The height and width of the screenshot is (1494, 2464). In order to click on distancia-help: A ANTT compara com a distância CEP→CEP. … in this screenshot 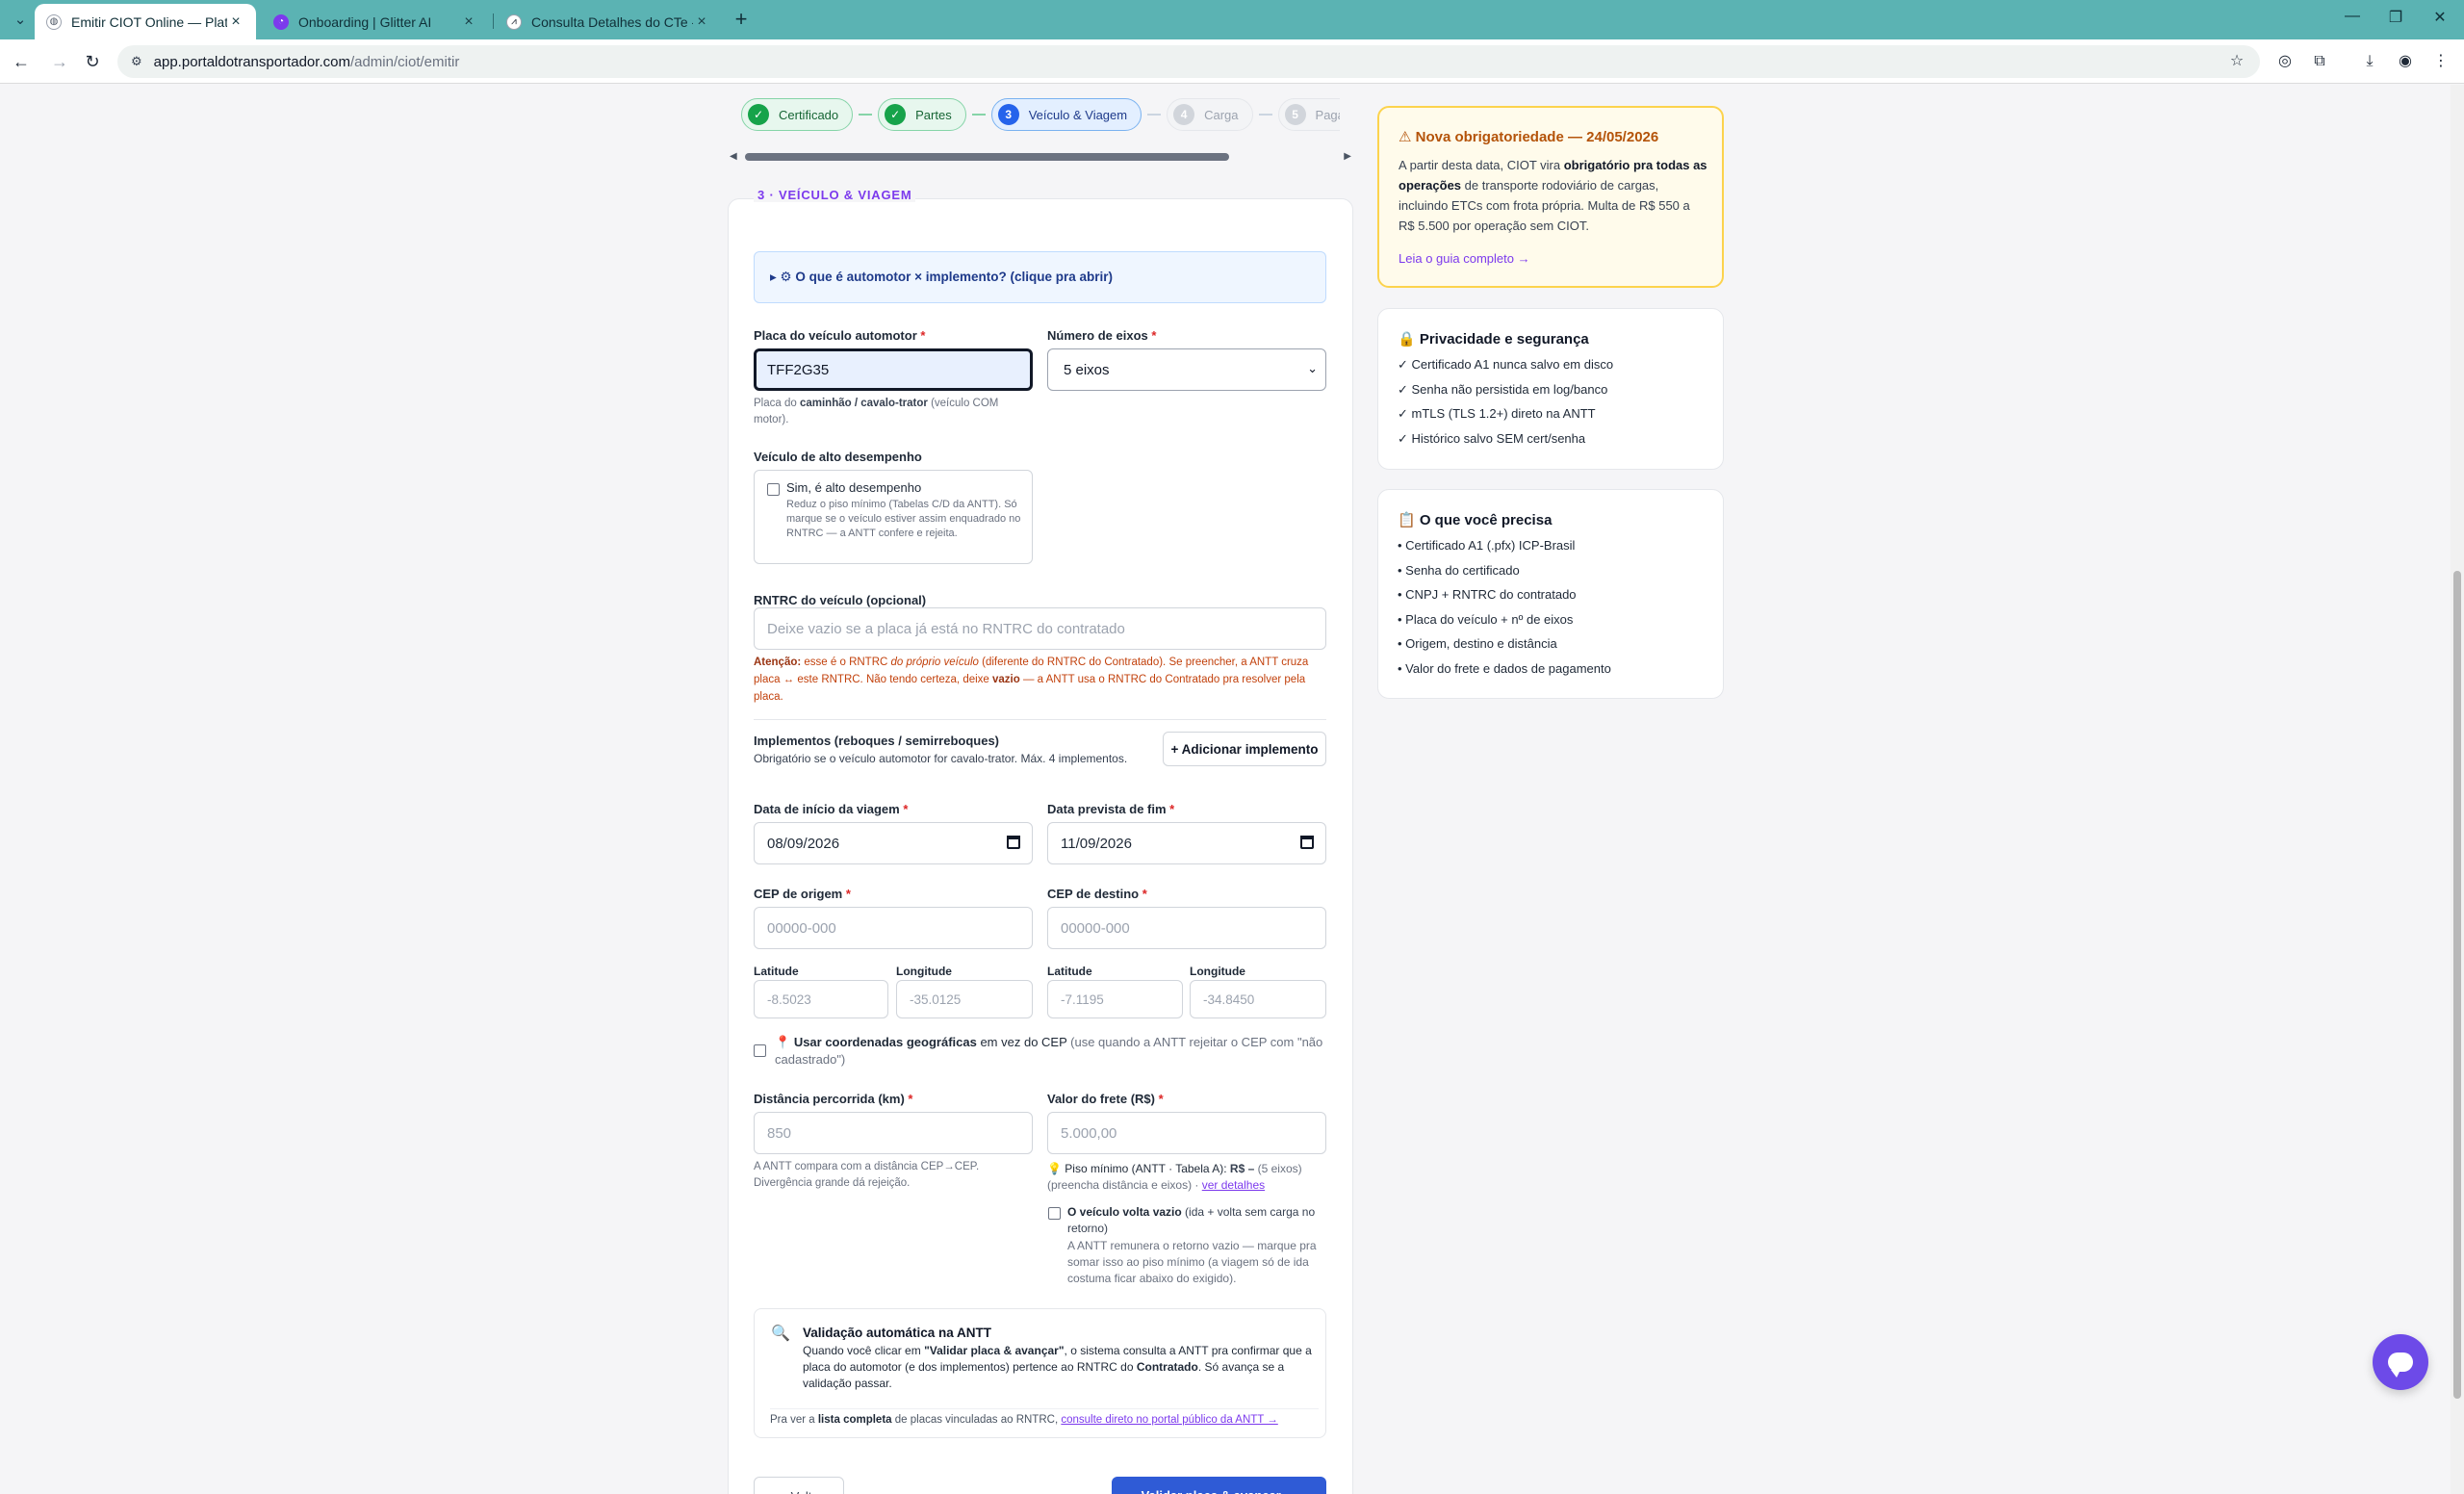, I will do `click(867, 1175)`.